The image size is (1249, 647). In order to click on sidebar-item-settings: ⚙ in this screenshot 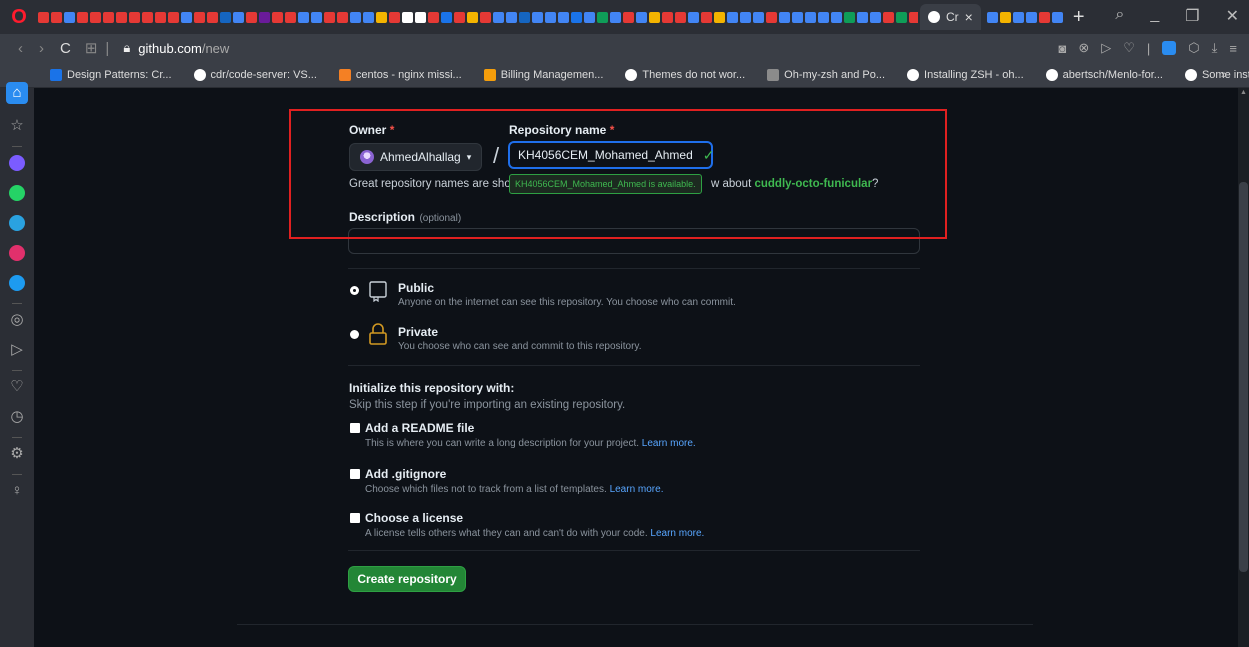, I will do `click(16, 454)`.